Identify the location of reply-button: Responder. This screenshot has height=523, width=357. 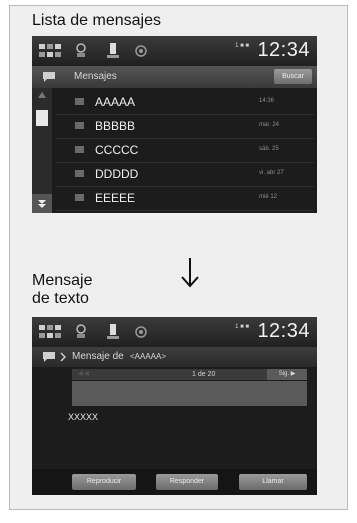
(187, 482).